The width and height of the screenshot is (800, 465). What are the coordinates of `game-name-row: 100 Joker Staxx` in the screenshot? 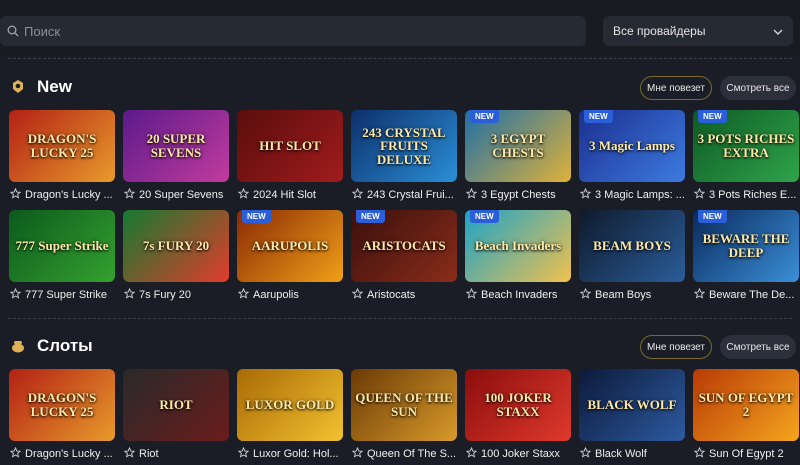 It's located at (521, 454).